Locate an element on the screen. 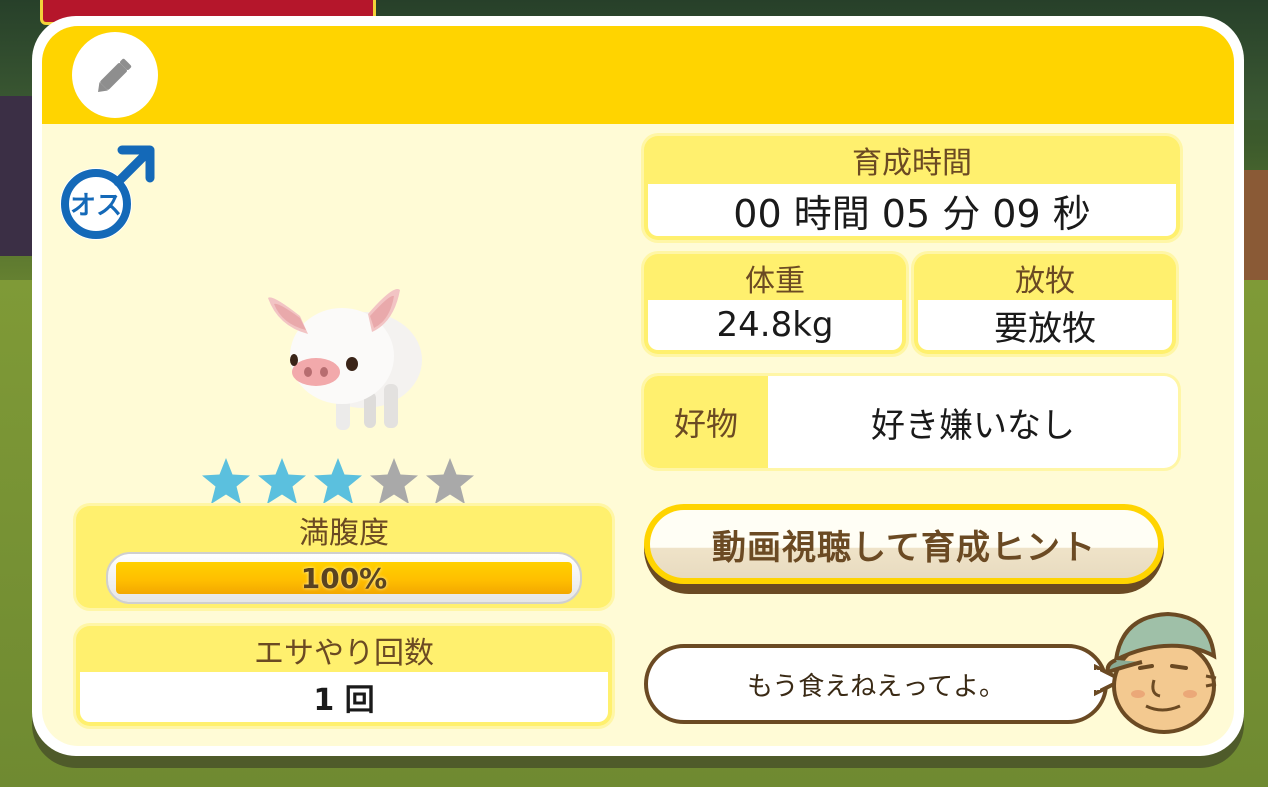 This screenshot has height=787, width=1268. grazing-label: 放牧 is located at coordinates (1045, 281).